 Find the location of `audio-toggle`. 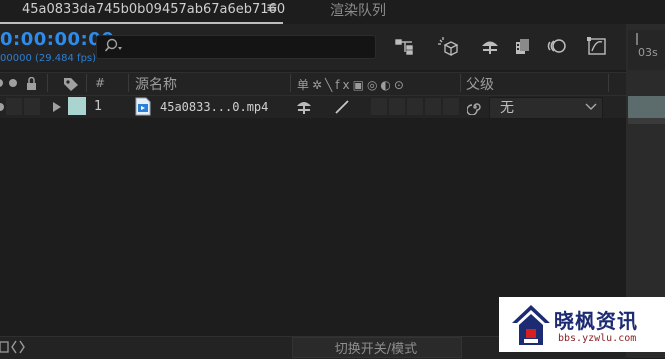

audio-toggle is located at coordinates (14, 106).